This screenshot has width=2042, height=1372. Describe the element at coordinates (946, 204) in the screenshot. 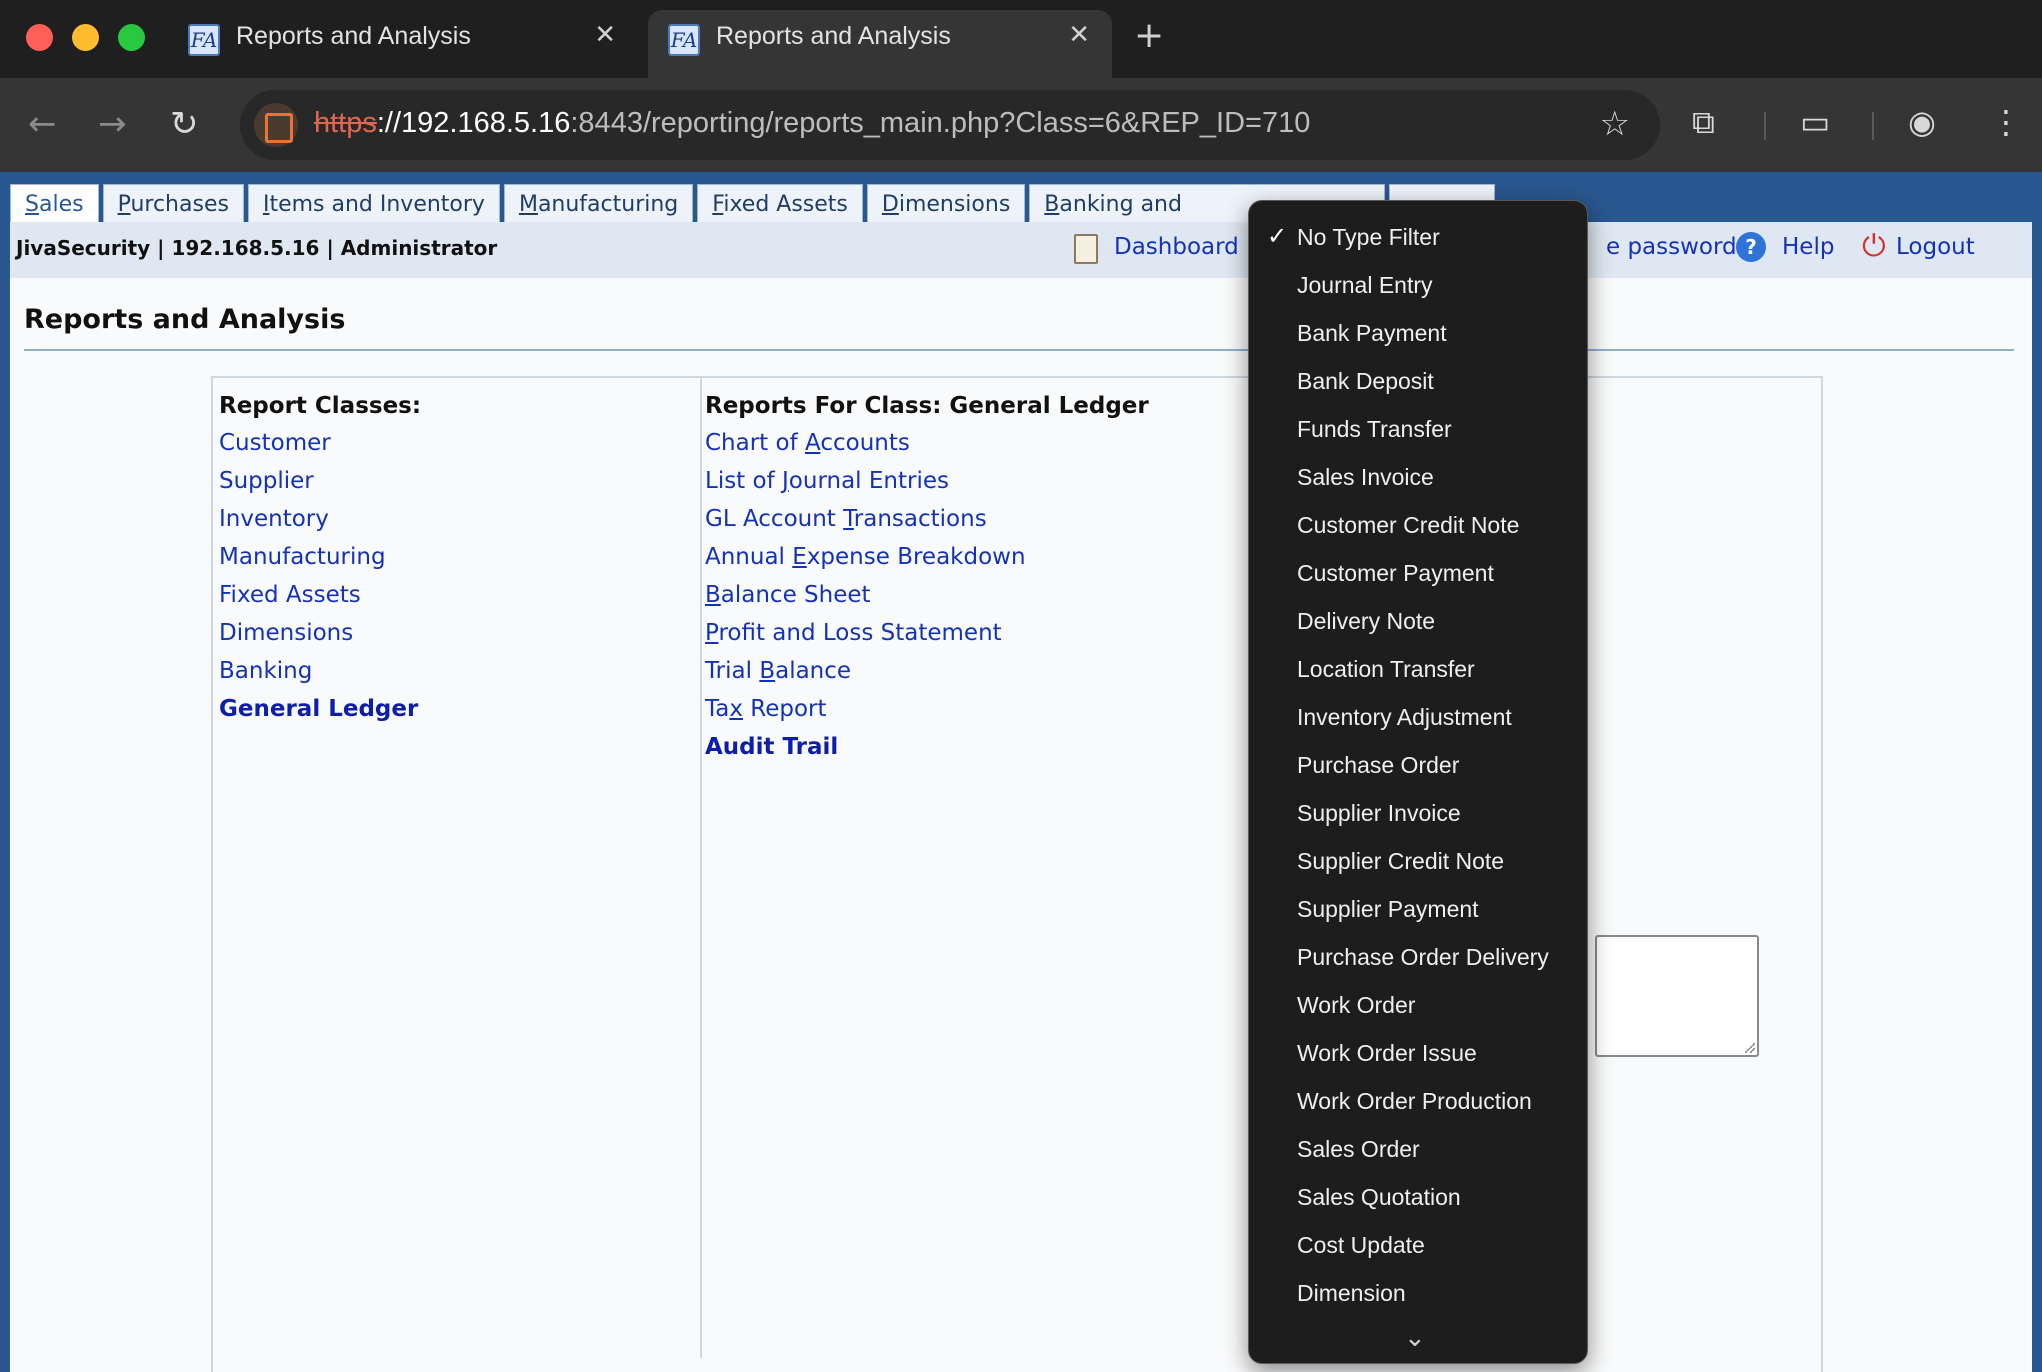

I see `tab-dimensions: Dimensions` at that location.